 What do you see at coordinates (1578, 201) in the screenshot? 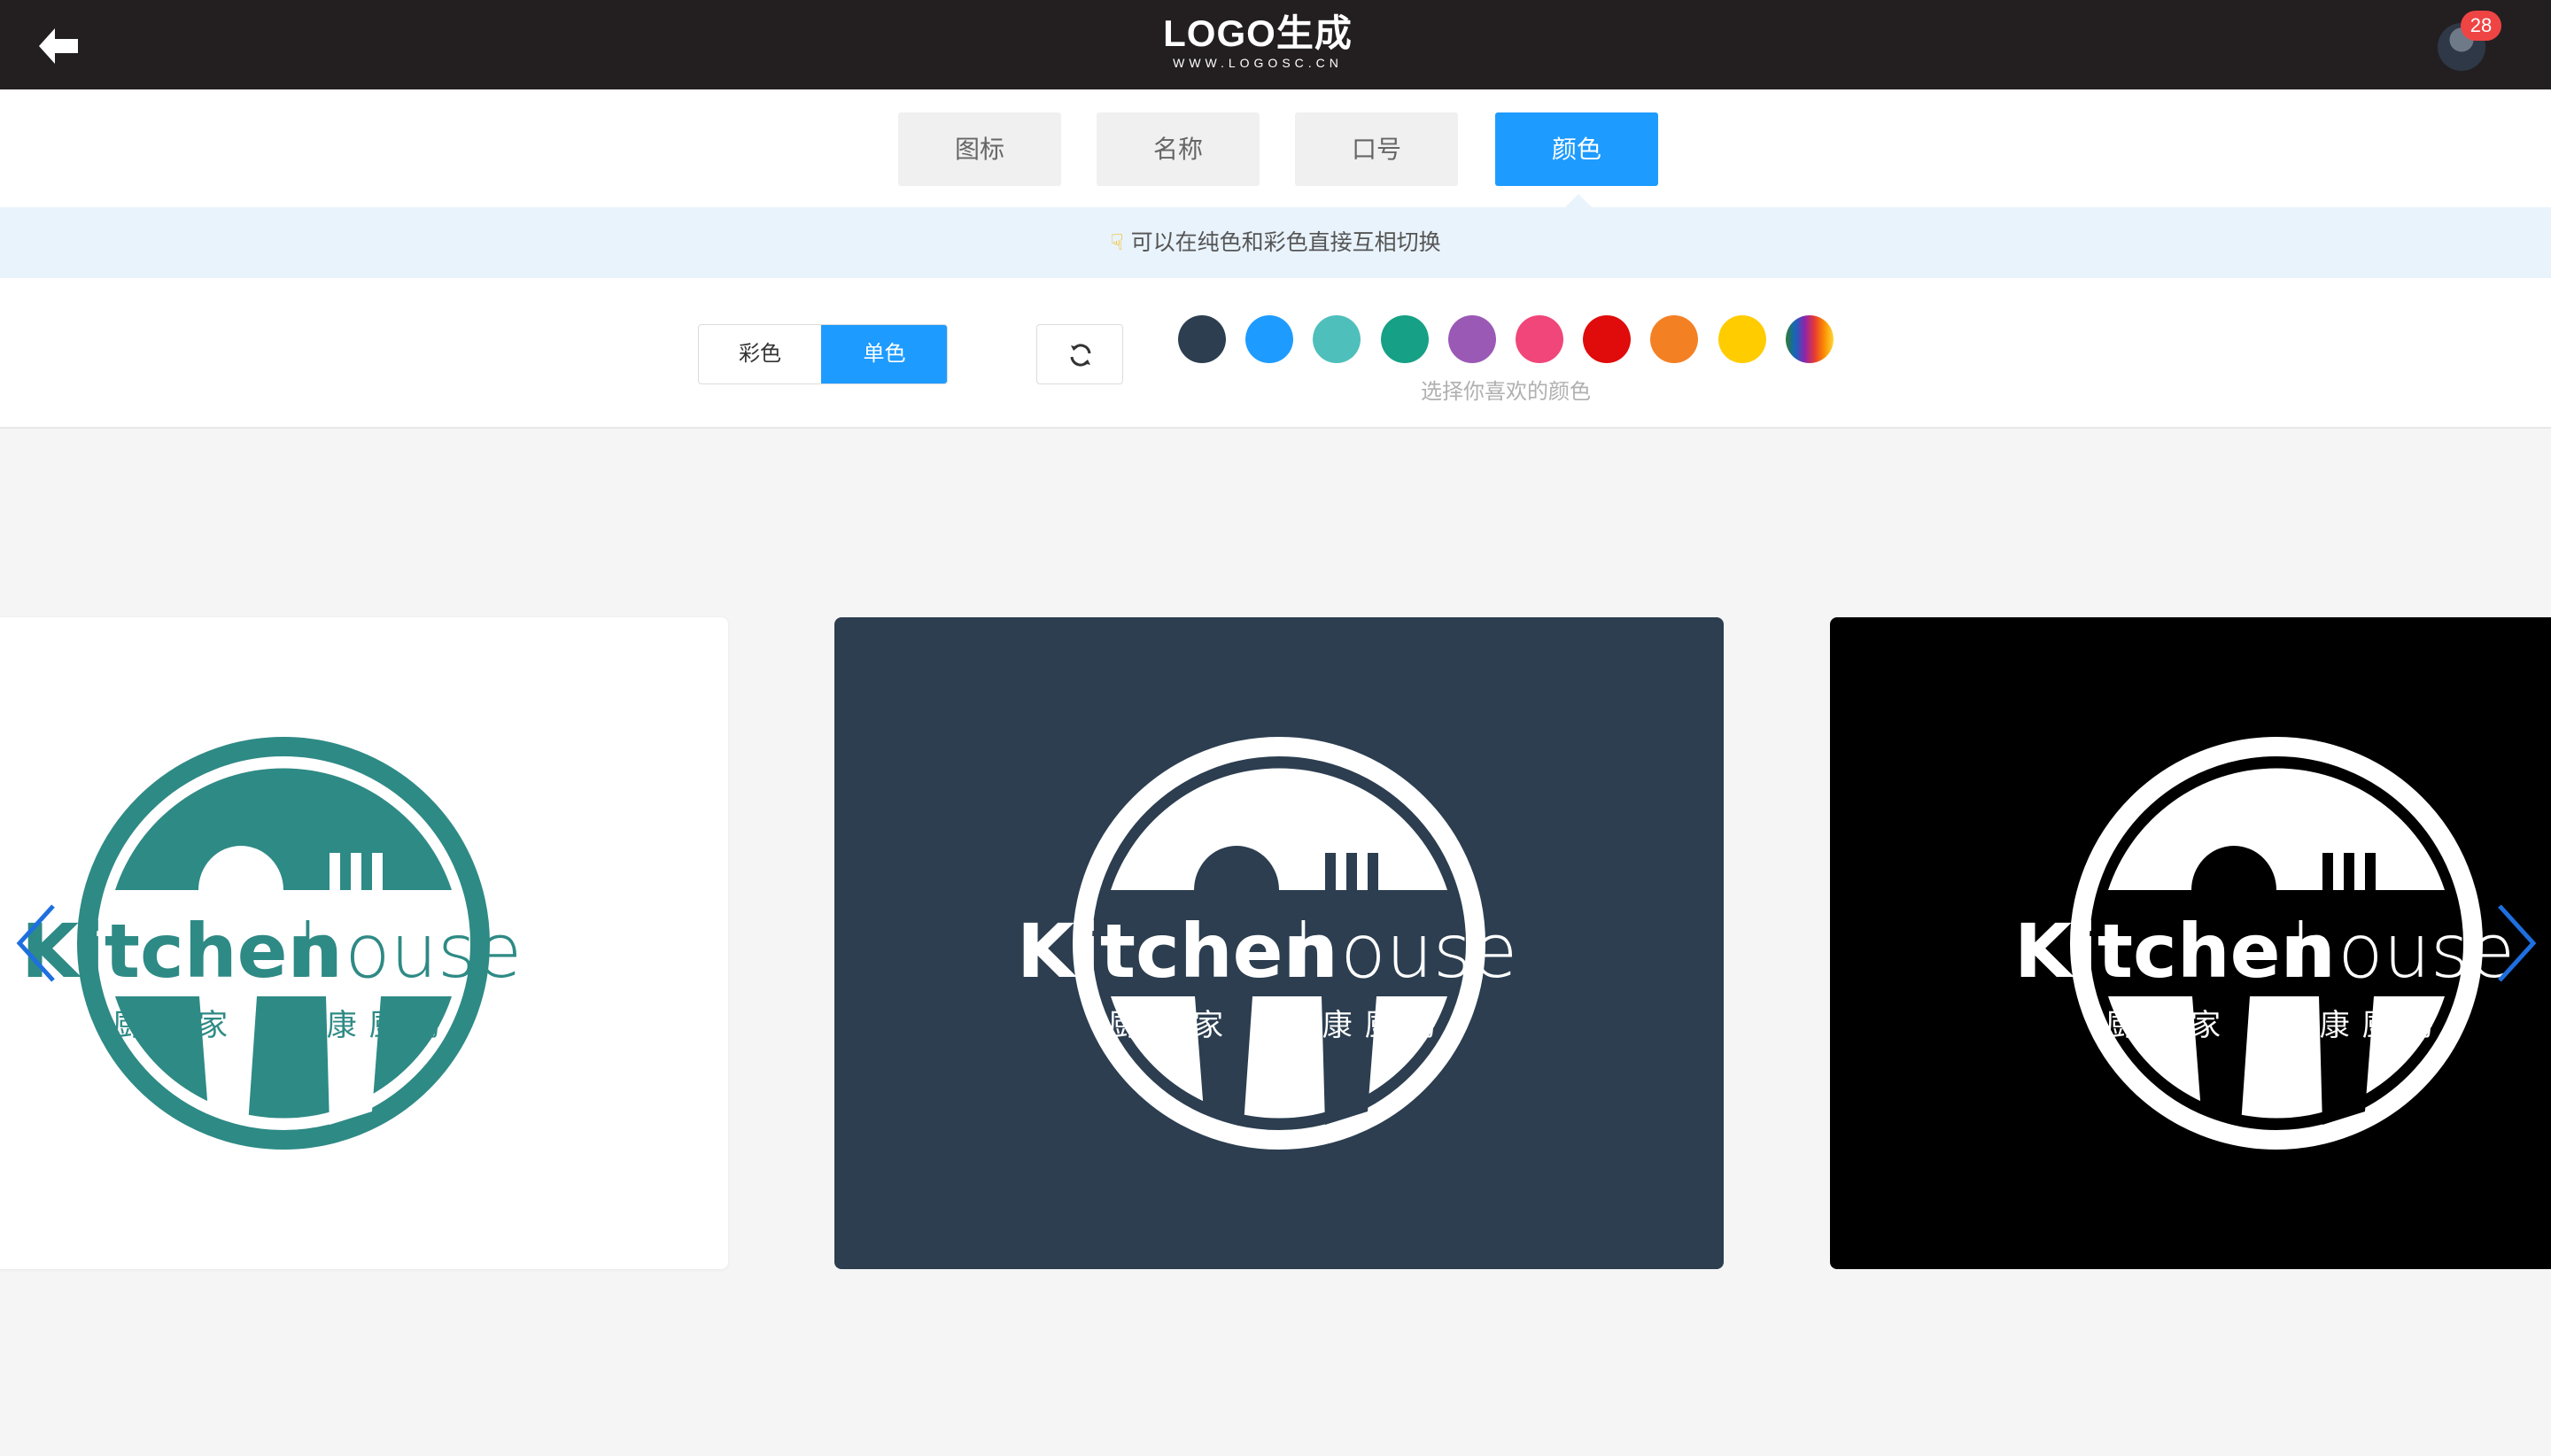
I see `active-tab-caret` at bounding box center [1578, 201].